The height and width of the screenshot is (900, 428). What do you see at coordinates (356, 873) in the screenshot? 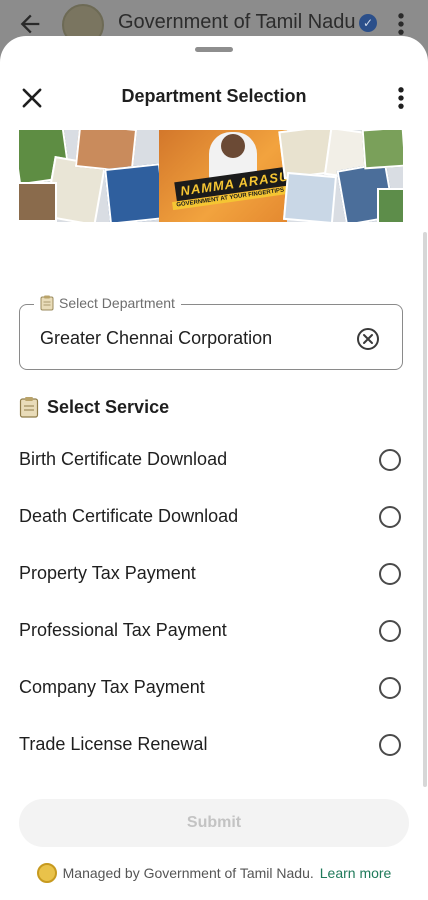
I see `learn-more-link: Learn more` at bounding box center [356, 873].